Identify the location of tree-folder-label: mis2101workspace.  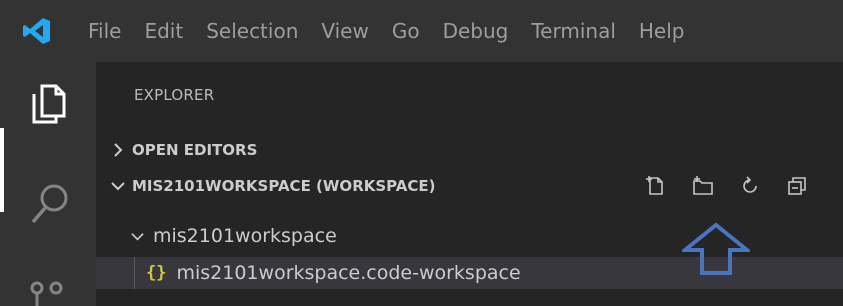
(245, 236).